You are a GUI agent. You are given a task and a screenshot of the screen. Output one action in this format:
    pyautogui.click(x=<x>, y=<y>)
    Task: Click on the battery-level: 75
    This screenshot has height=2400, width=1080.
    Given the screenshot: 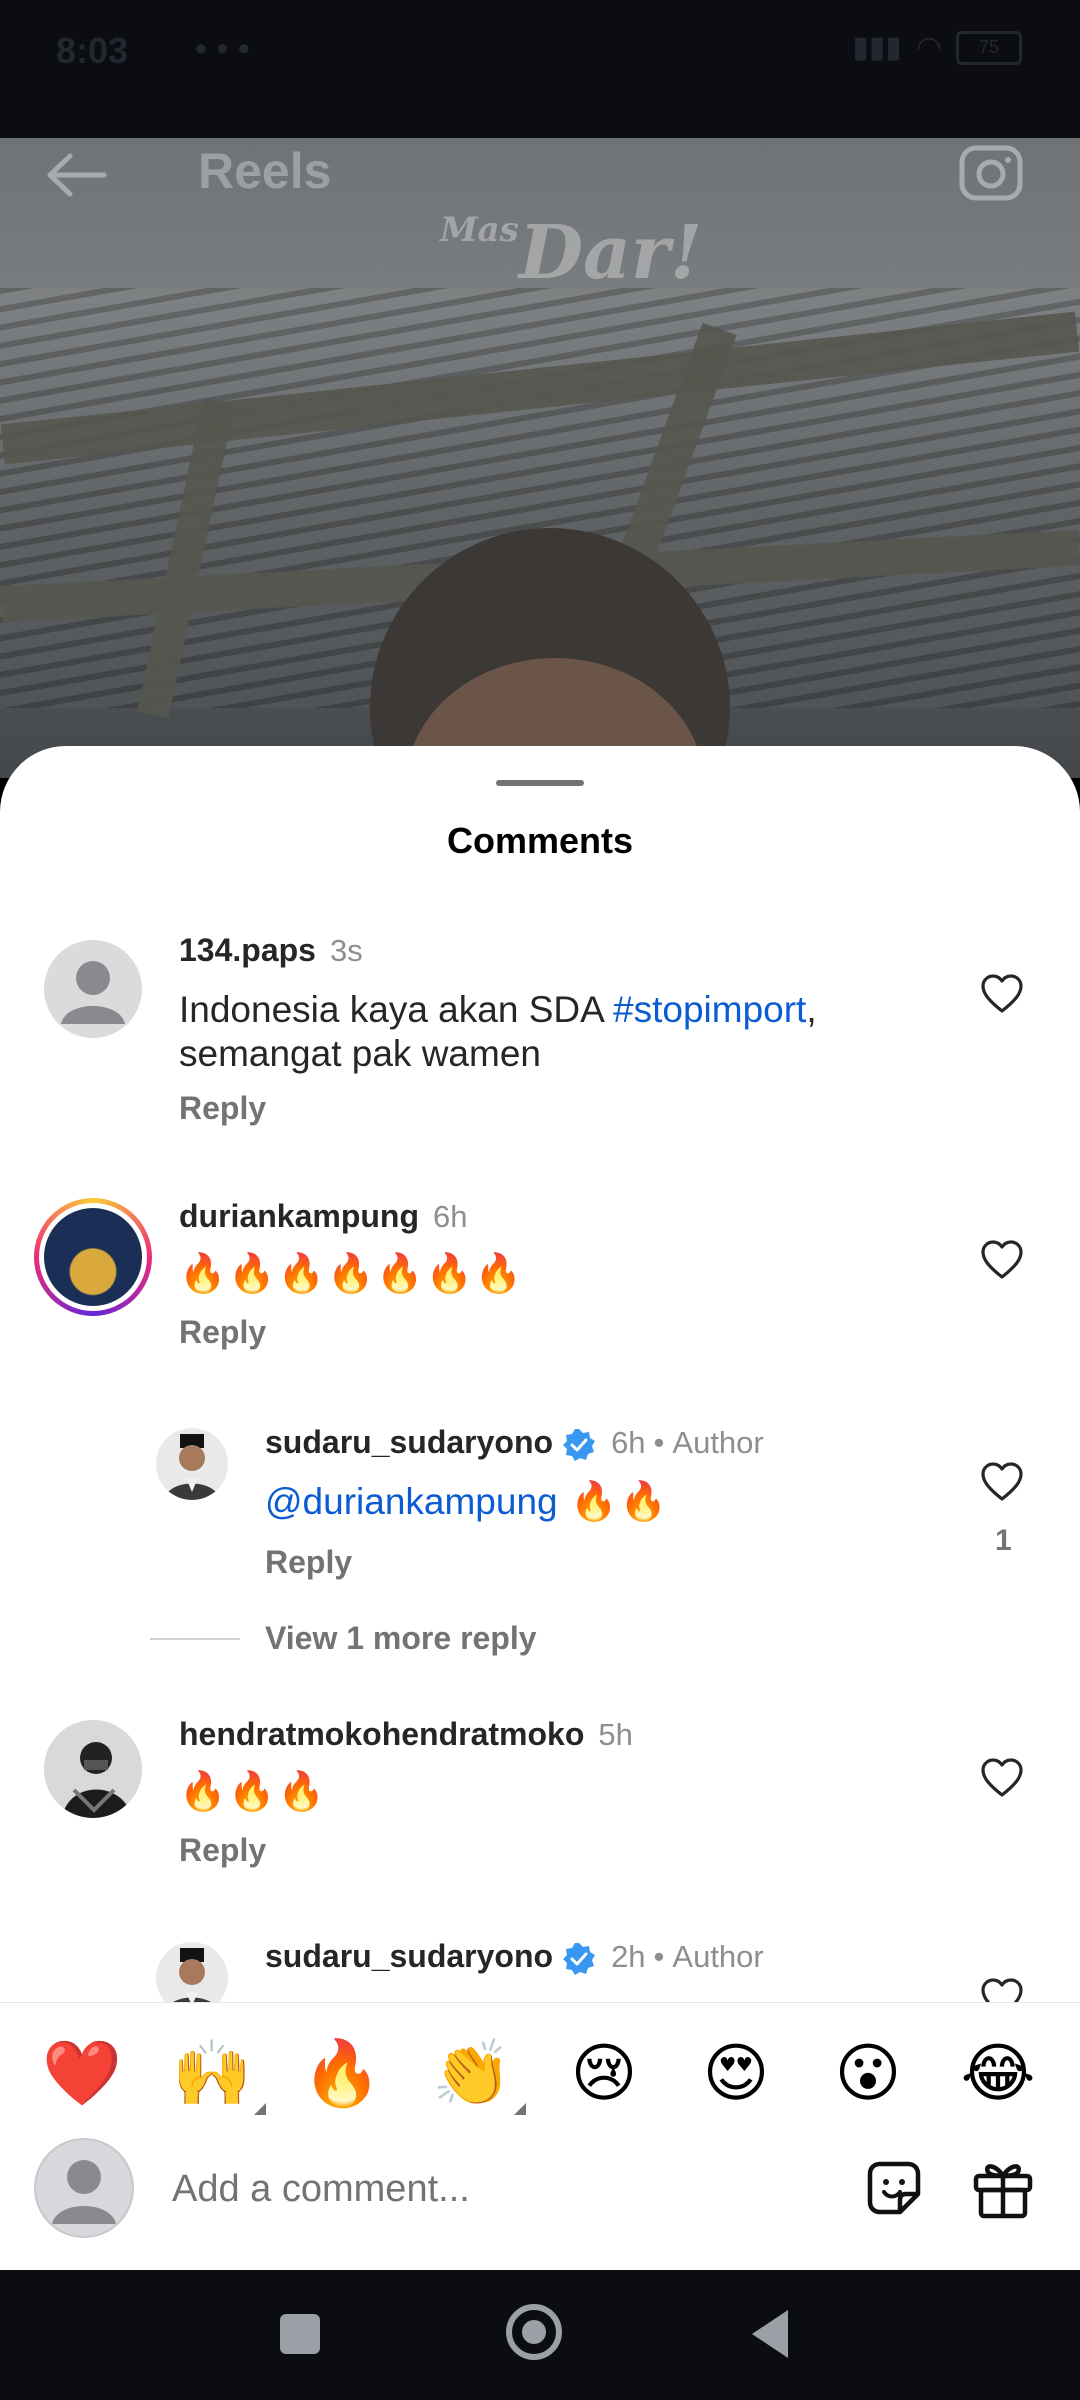 What is the action you would take?
    pyautogui.click(x=989, y=47)
    